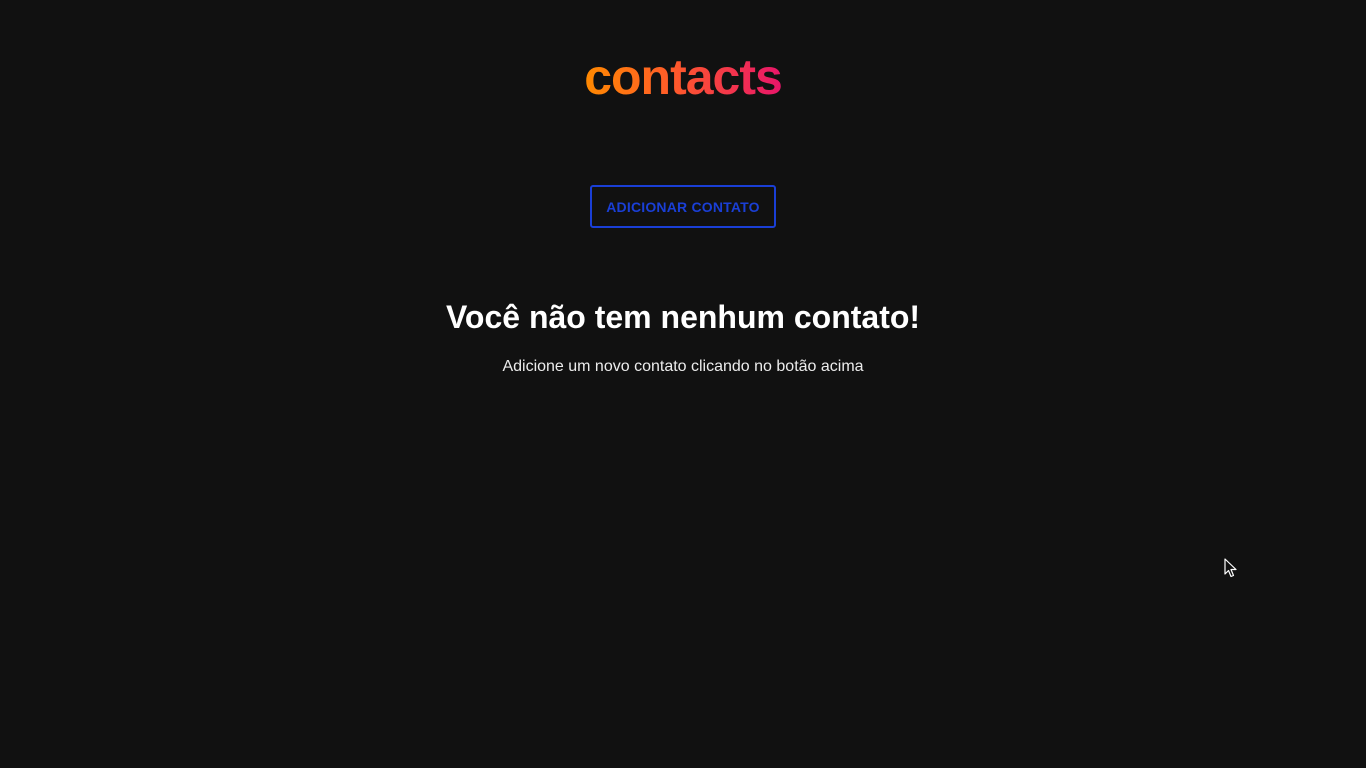  I want to click on add-contact-button: ADICIONAR CONTATO, so click(683, 206).